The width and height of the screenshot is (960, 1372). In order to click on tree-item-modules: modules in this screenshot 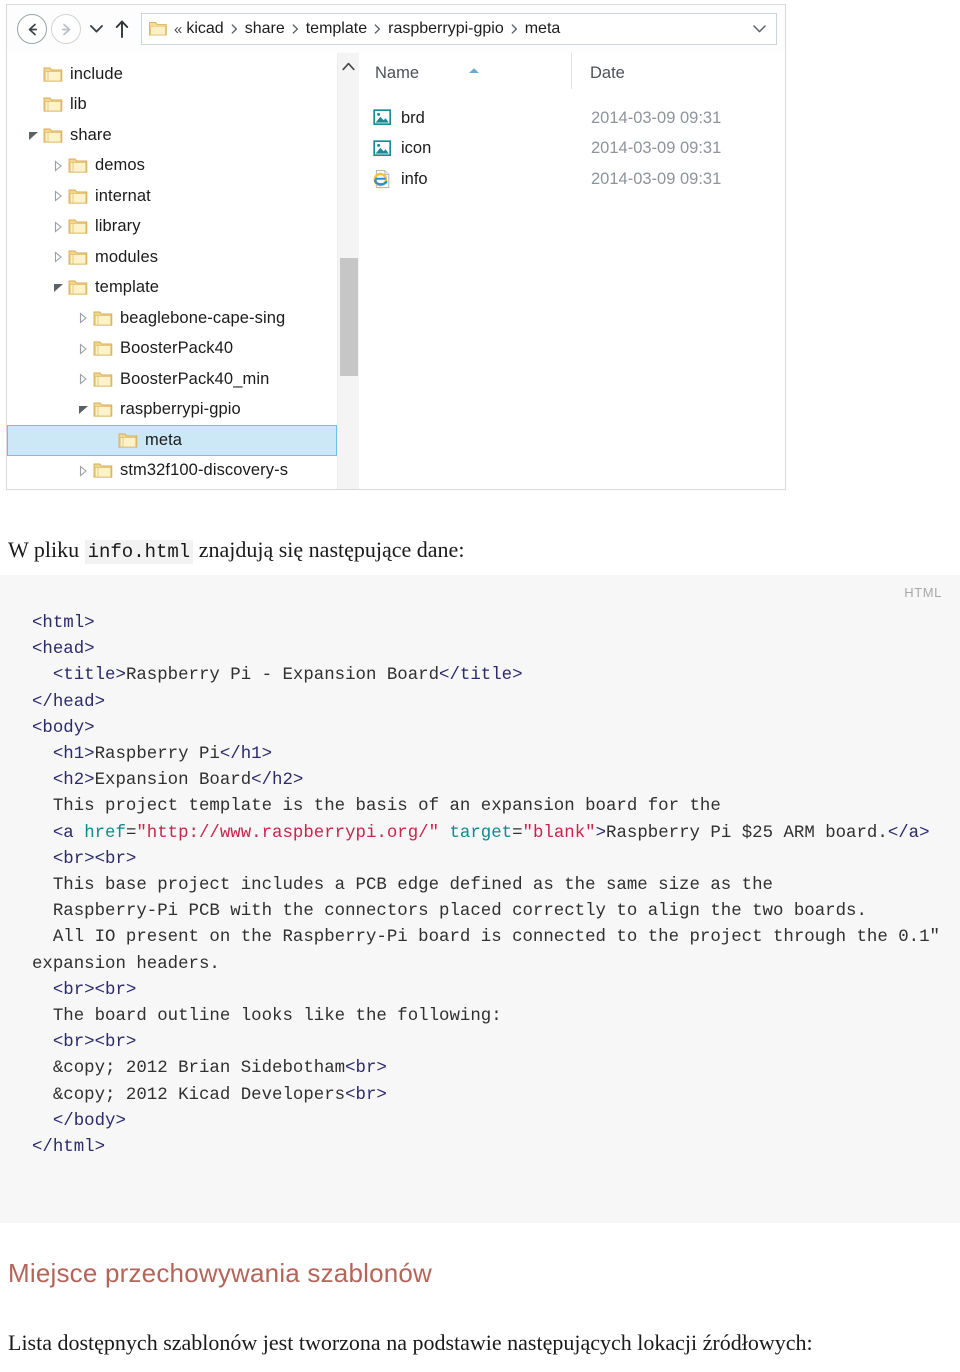, I will do `click(172, 257)`.